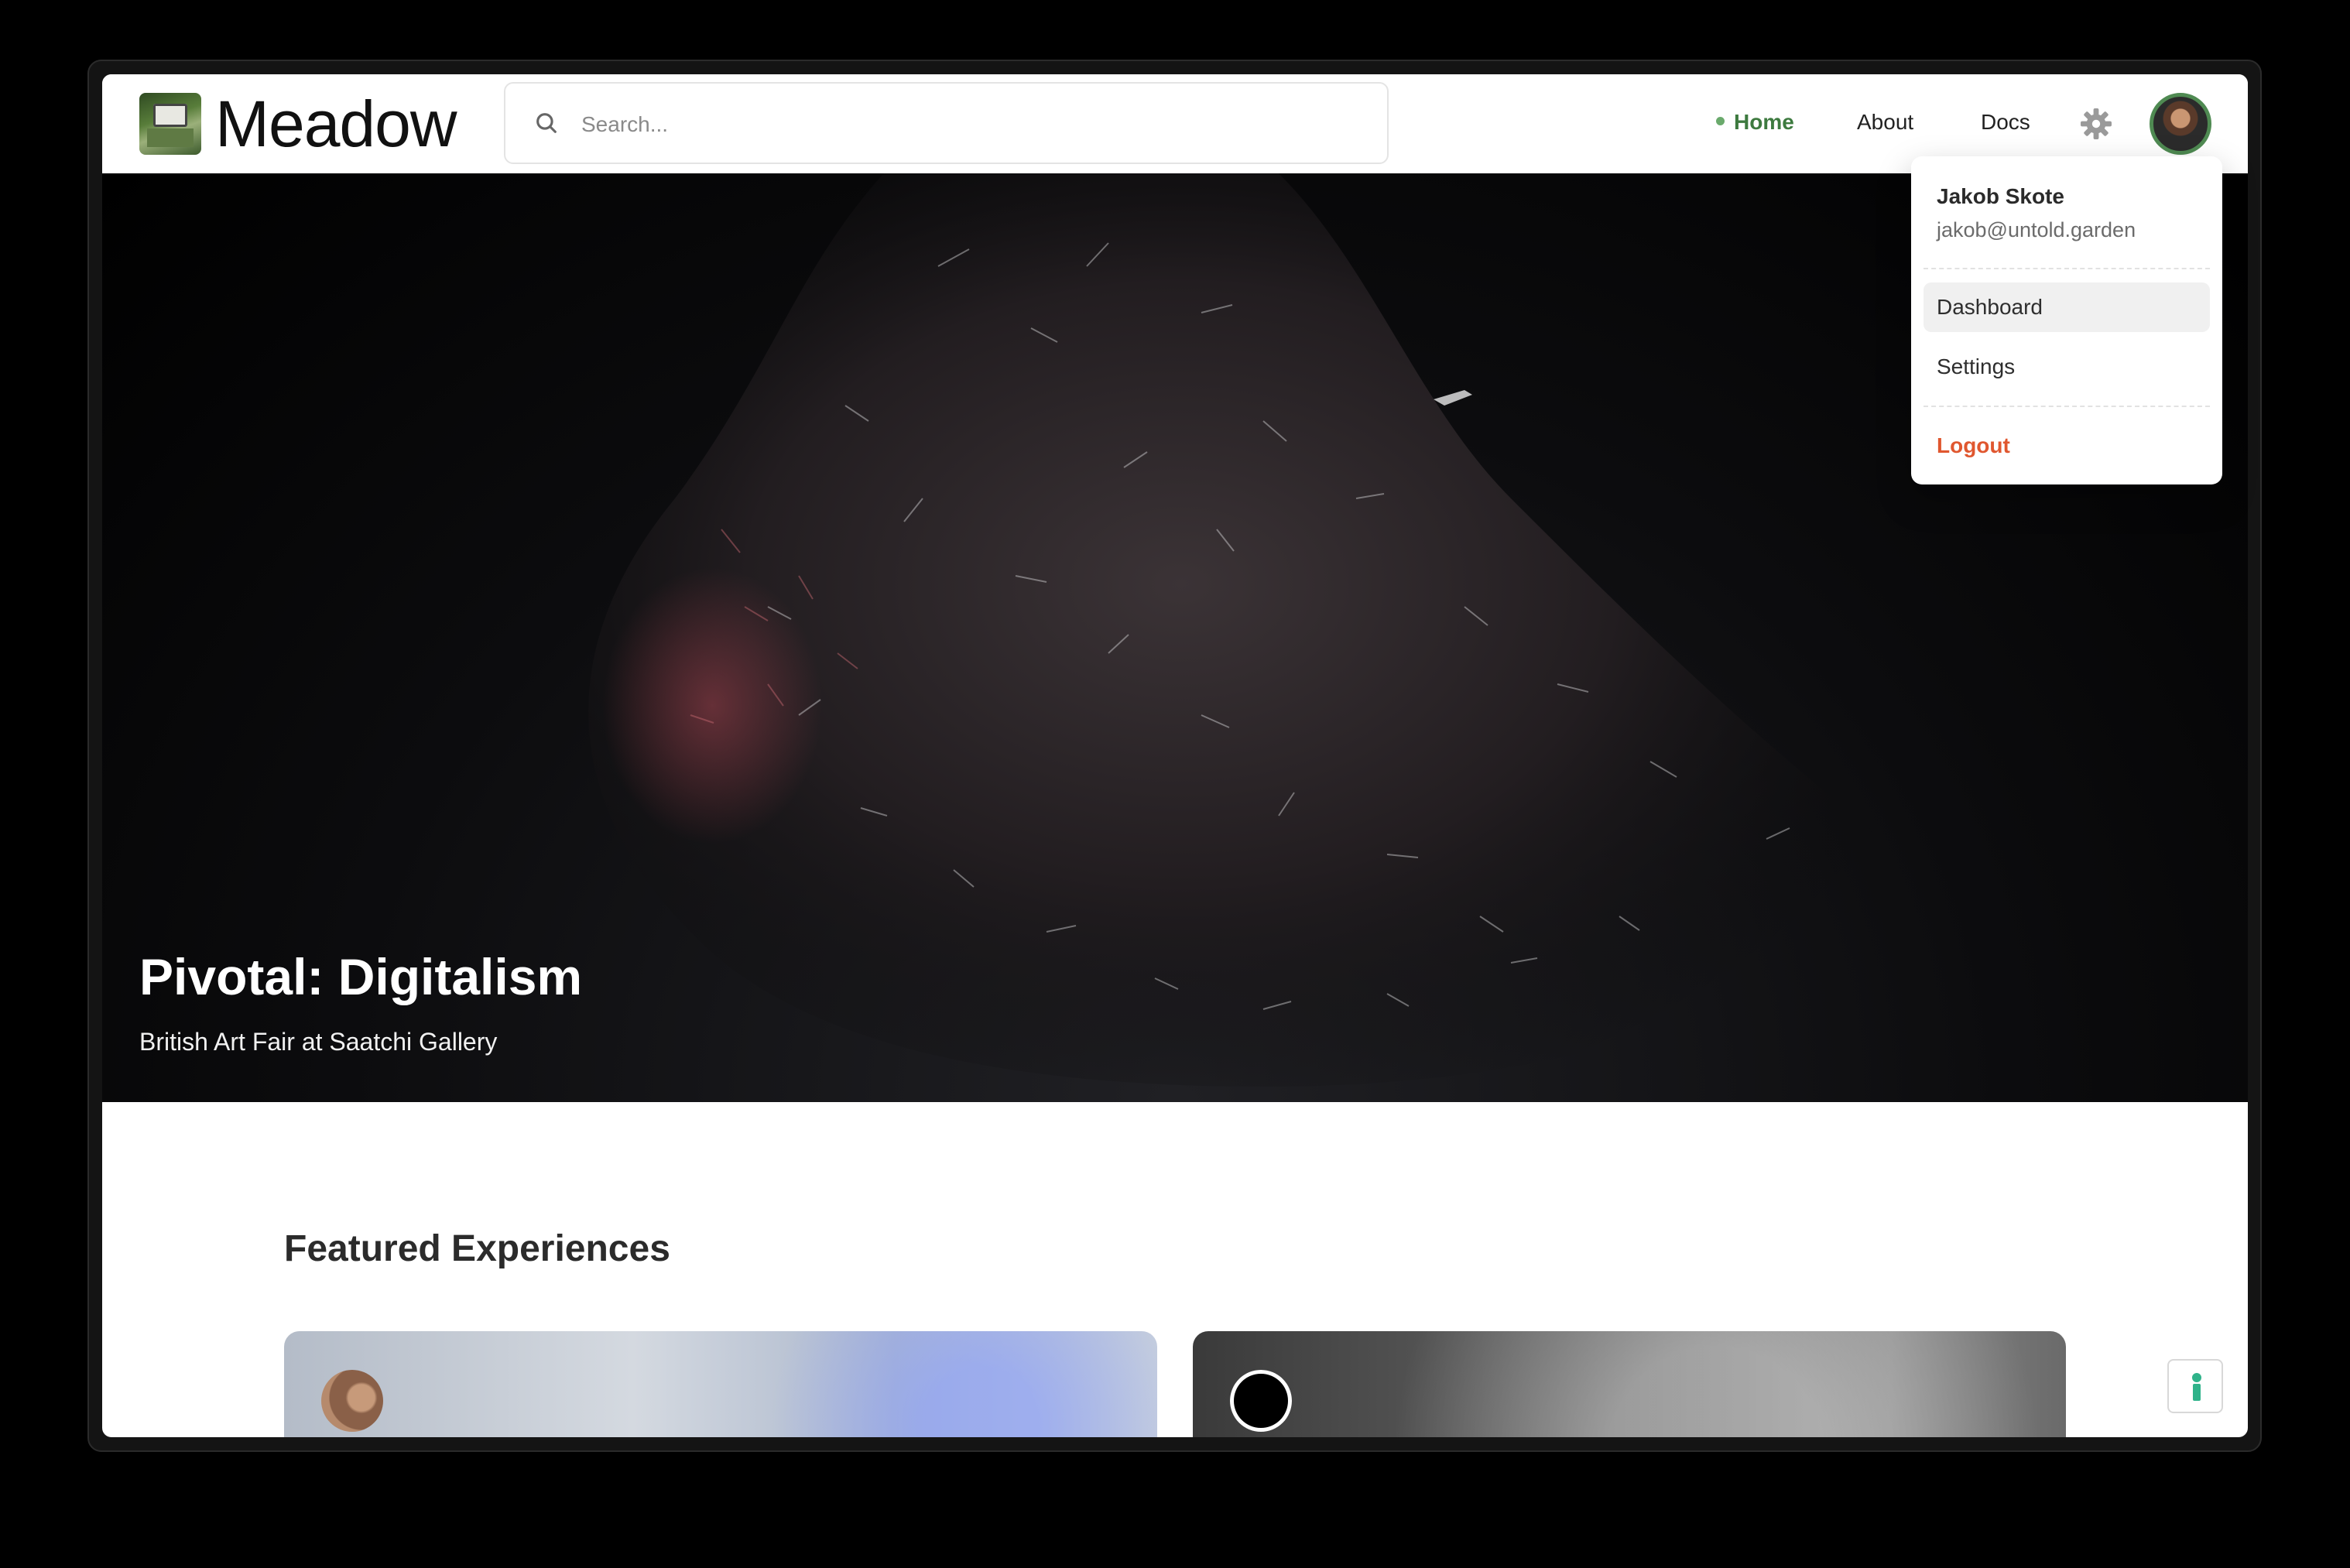  What do you see at coordinates (968, 125) in the screenshot?
I see `search-input` at bounding box center [968, 125].